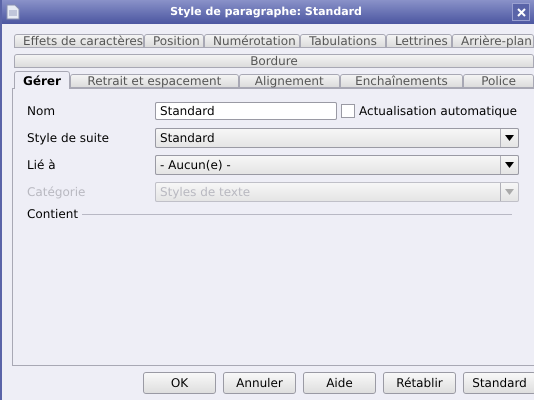  What do you see at coordinates (68, 138) in the screenshot?
I see `field-label: Style de suite` at bounding box center [68, 138].